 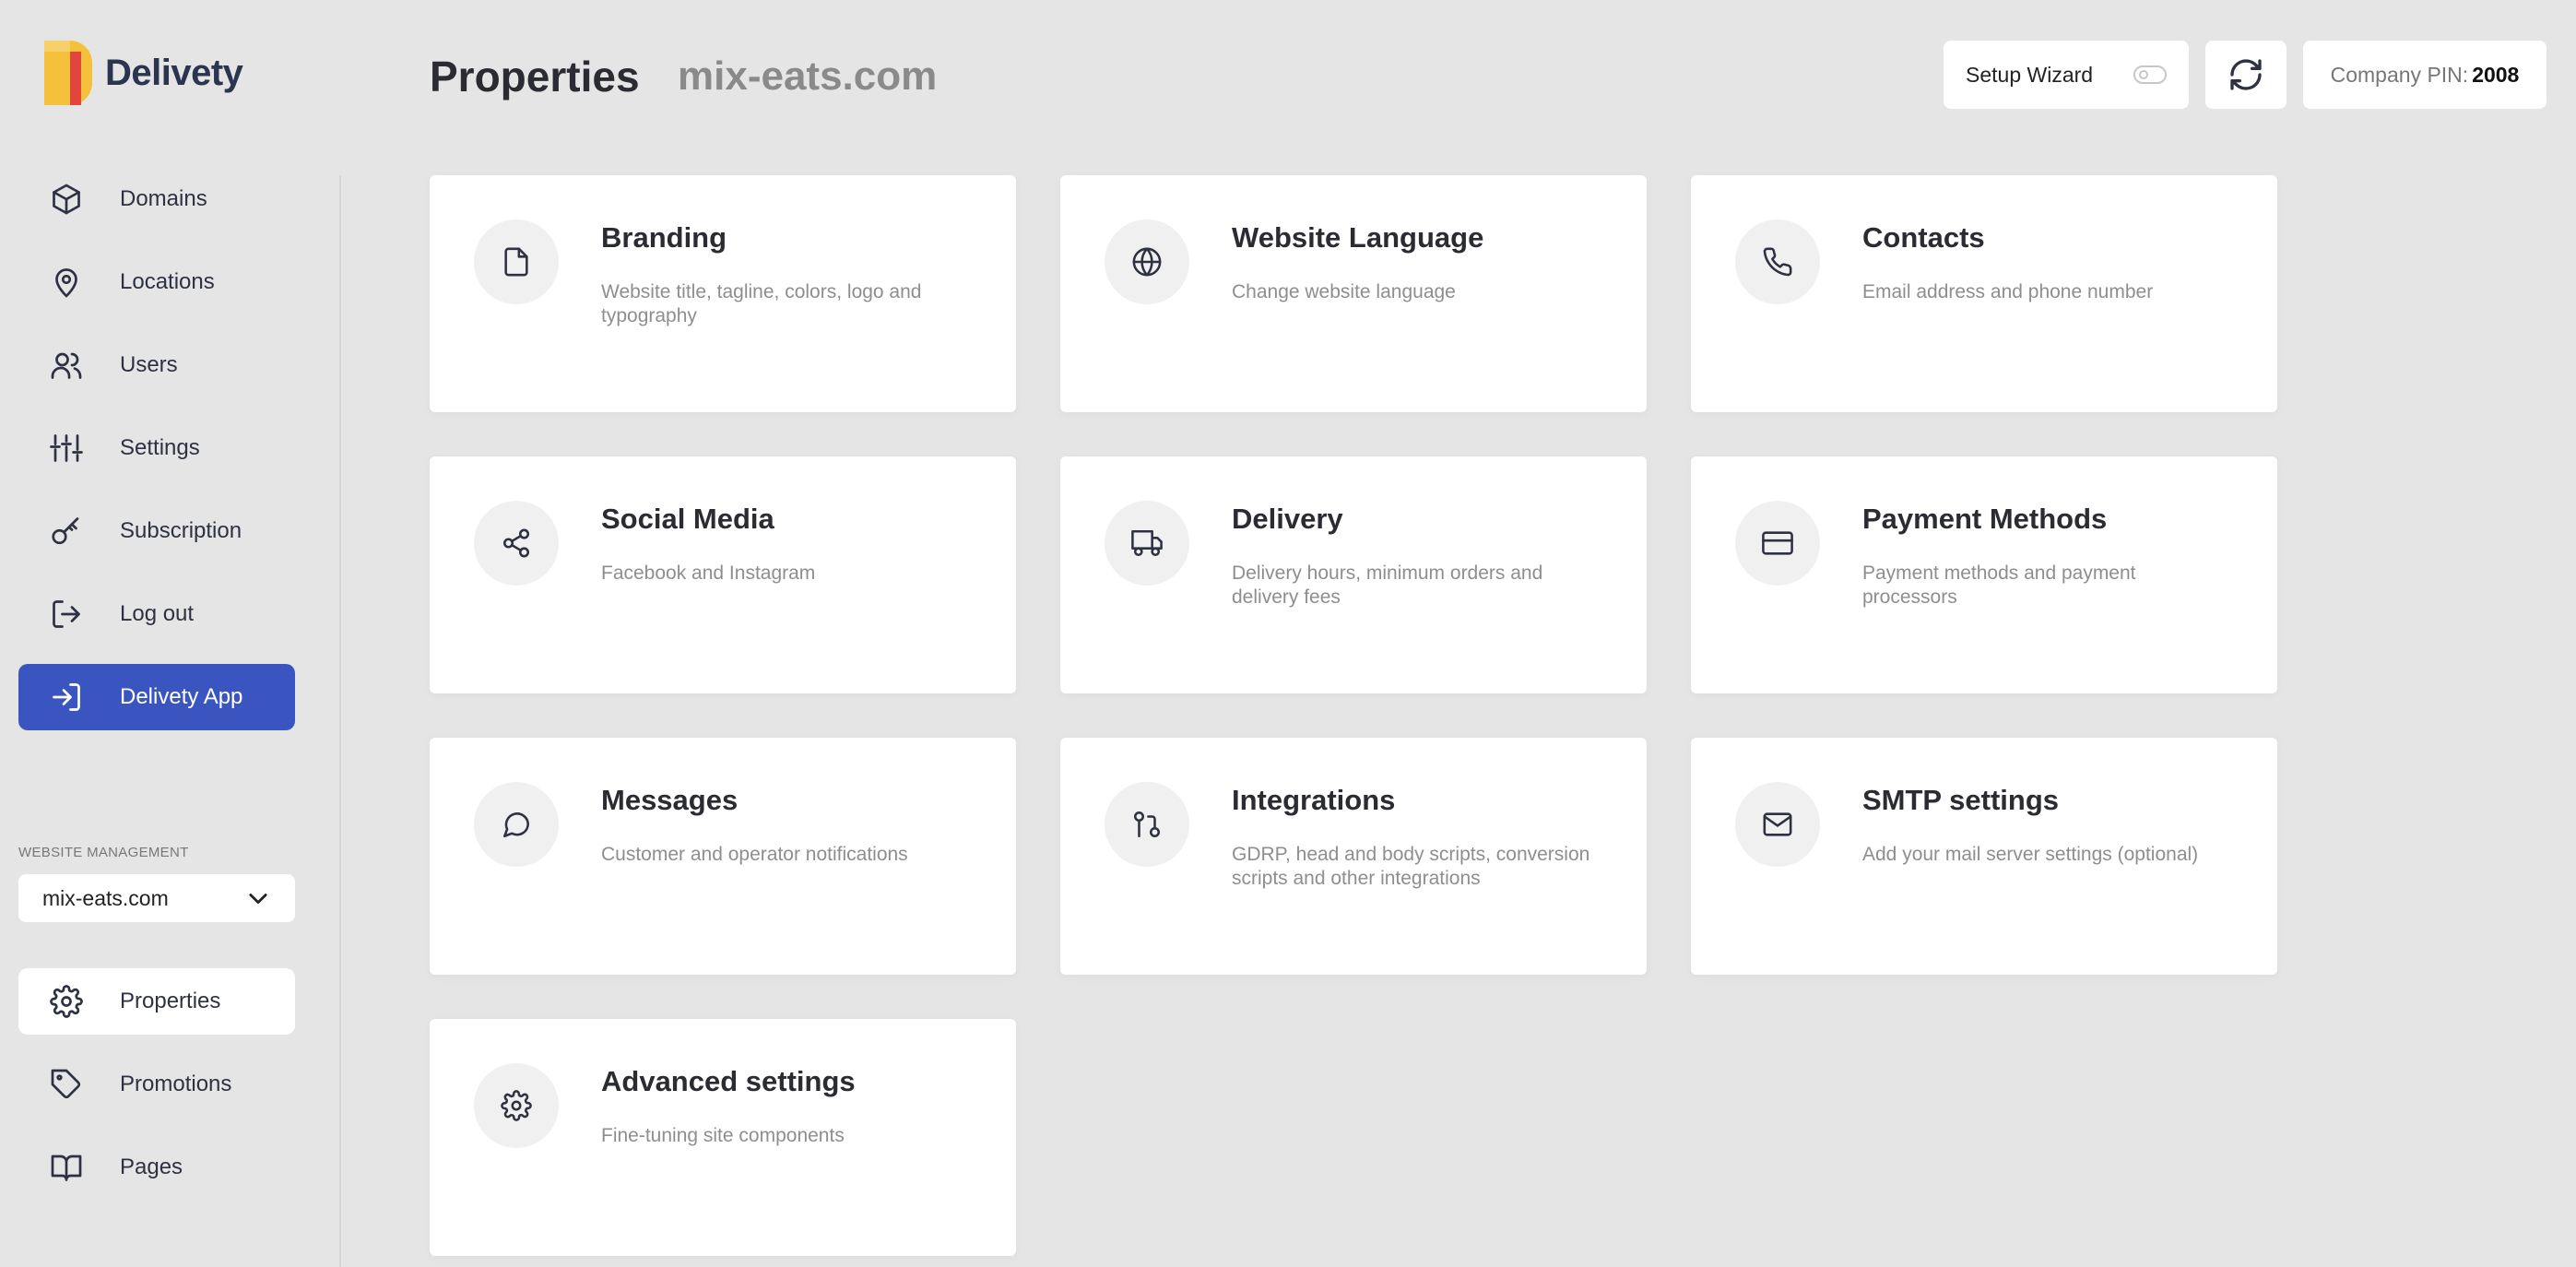 I want to click on card-contacts: Contacts Email address and phone number, so click(x=1984, y=293).